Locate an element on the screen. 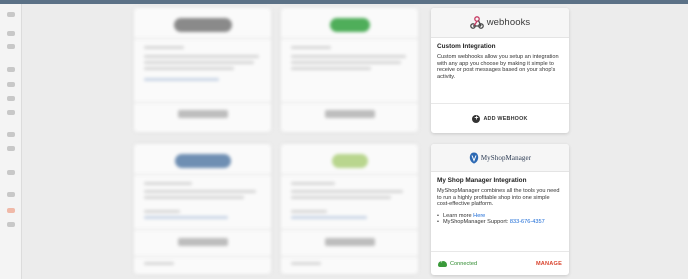  support-phone-link: 833-676-4357 is located at coordinates (527, 222).